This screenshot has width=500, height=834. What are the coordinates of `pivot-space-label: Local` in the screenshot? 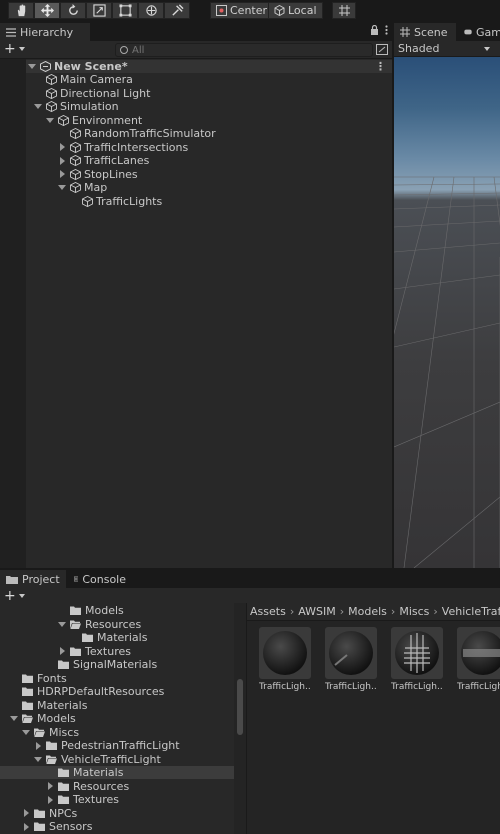 It's located at (302, 10).